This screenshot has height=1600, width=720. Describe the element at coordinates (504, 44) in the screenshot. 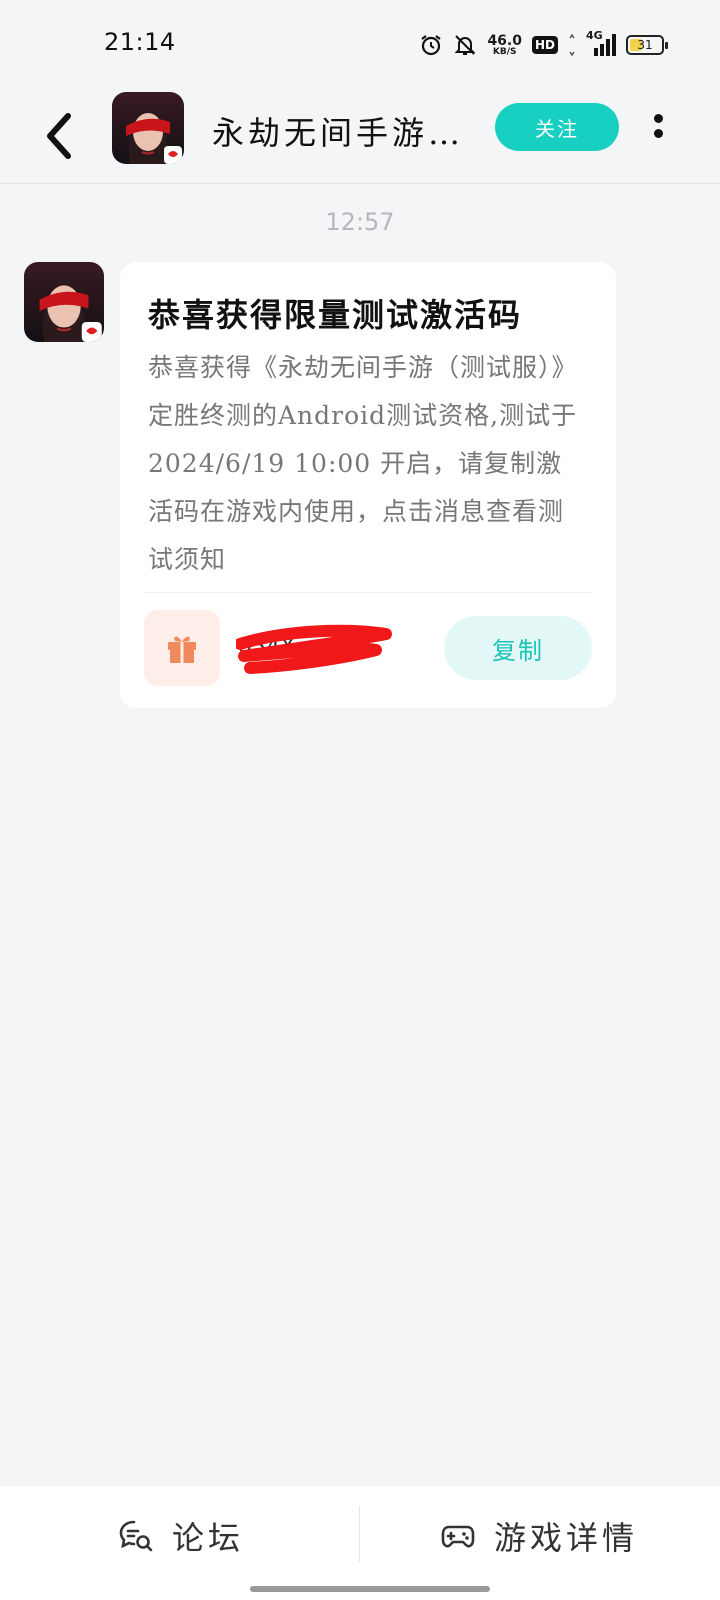

I see `net-speed: 46.0 KB/S` at that location.